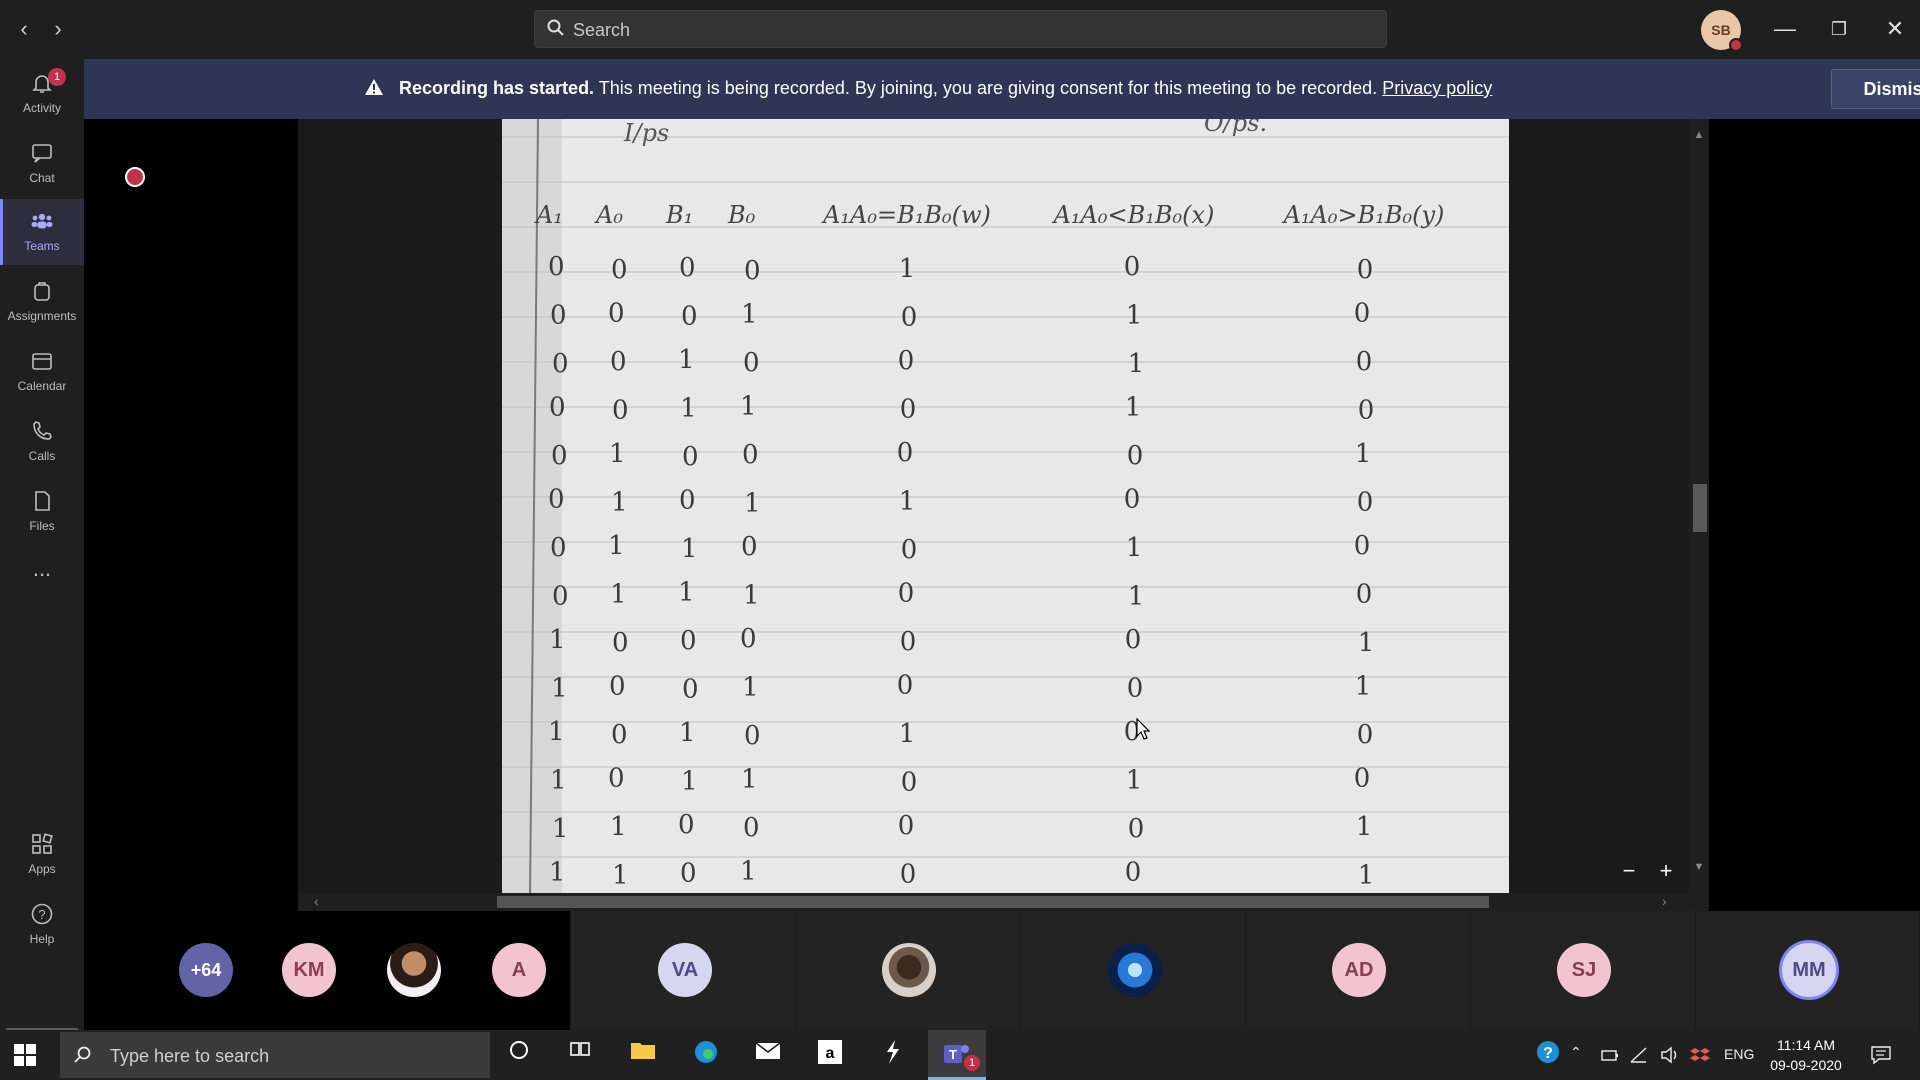  What do you see at coordinates (24, 29) in the screenshot?
I see `back-arrow-icon: ‹` at bounding box center [24, 29].